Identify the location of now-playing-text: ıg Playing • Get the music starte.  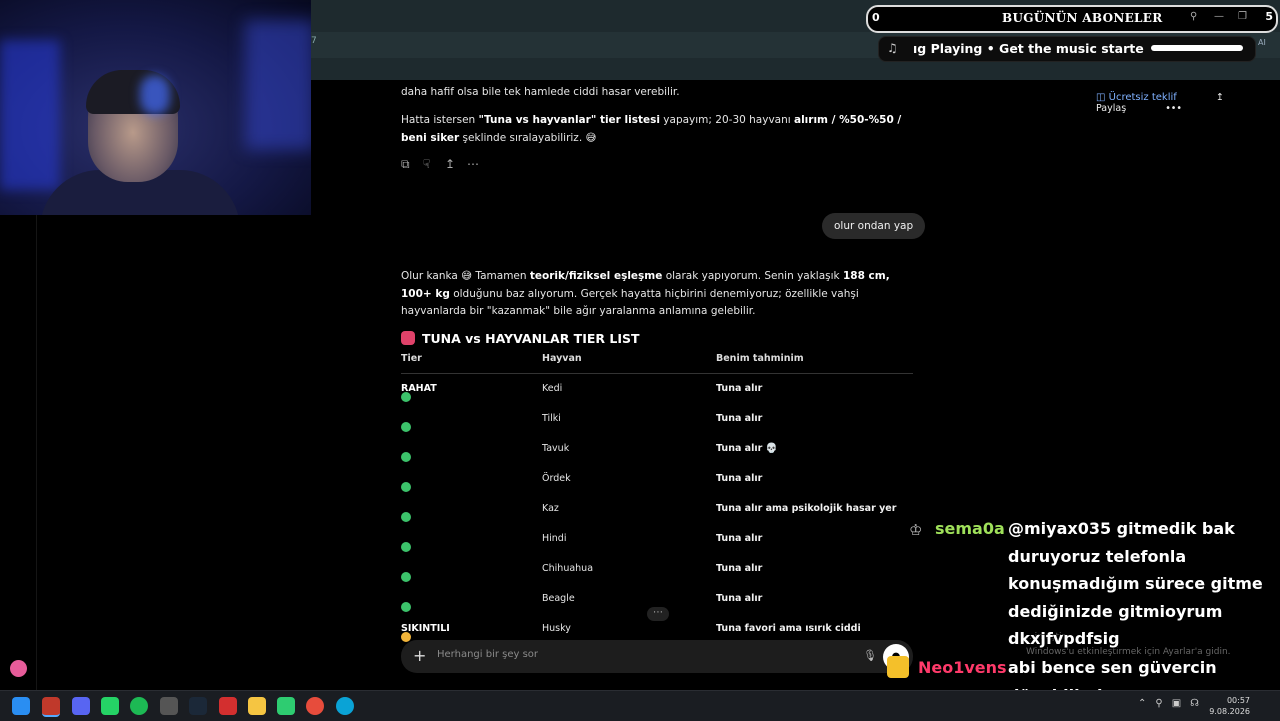
(1028, 48).